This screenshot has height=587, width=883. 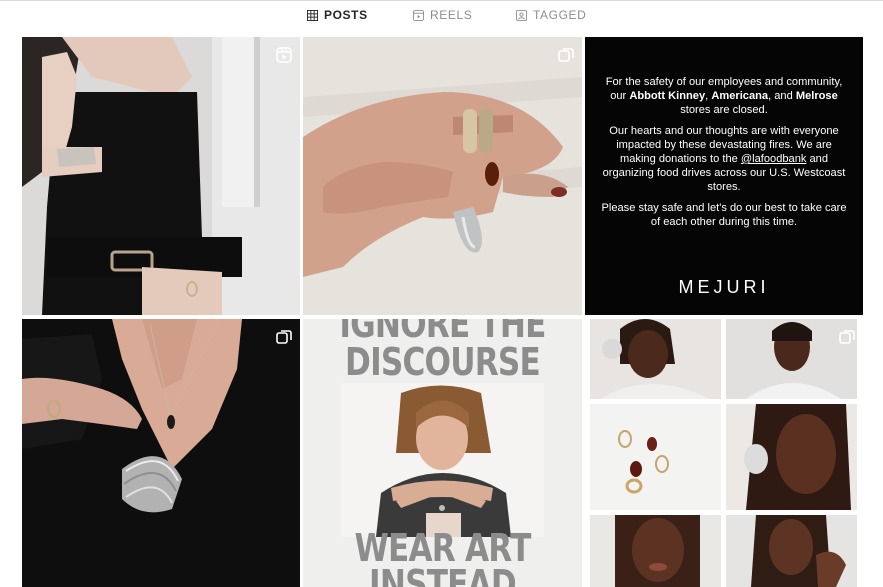 What do you see at coordinates (724, 287) in the screenshot?
I see `brand-logo: MEJURI` at bounding box center [724, 287].